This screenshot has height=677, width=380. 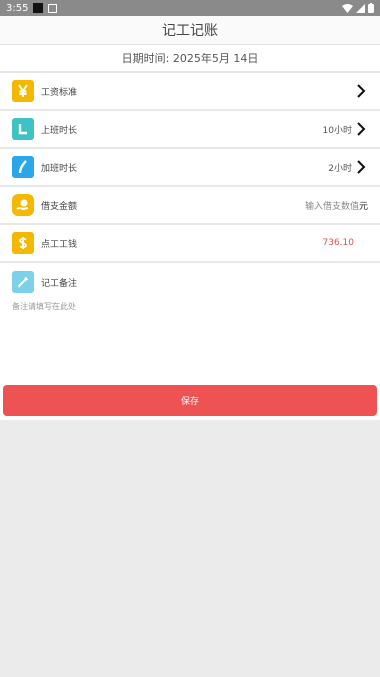 I want to click on piece-wage-label: 点工工钱, so click(x=59, y=244).